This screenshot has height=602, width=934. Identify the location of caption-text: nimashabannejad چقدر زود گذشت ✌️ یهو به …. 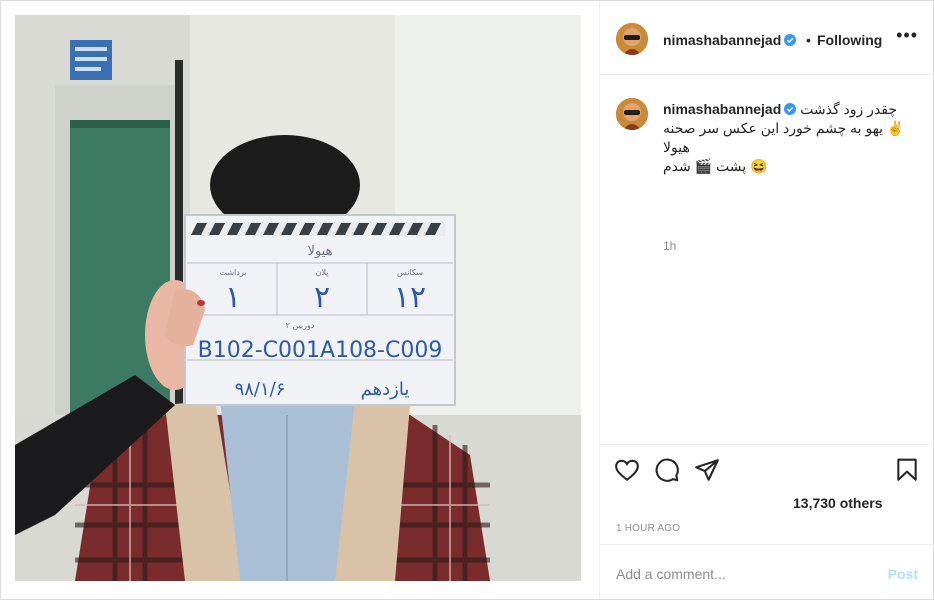
(793, 138).